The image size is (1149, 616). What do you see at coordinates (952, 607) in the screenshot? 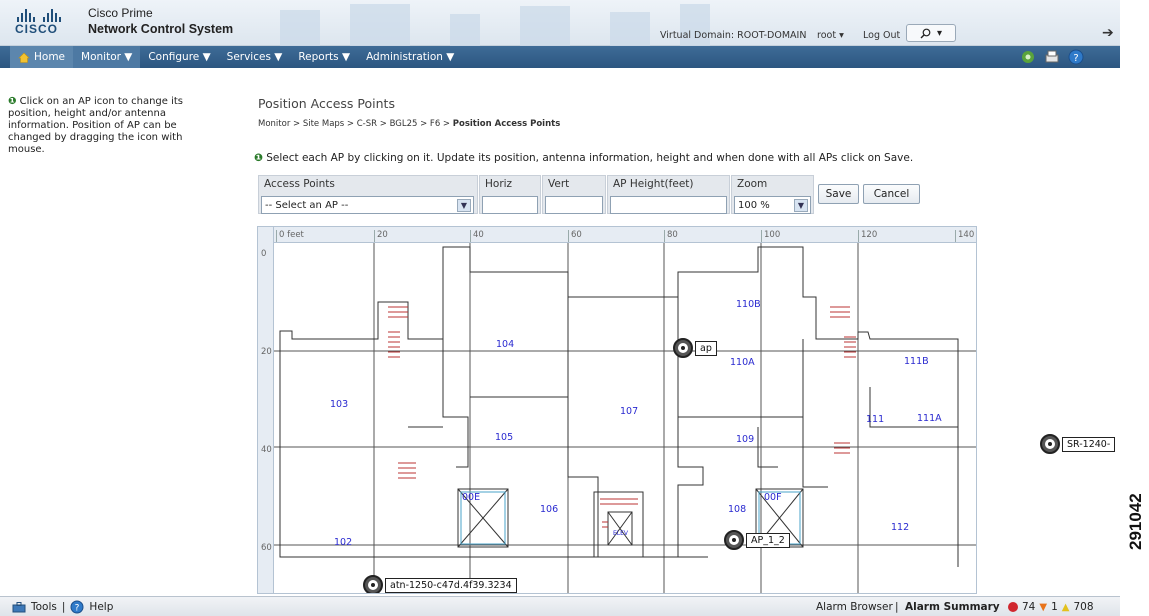
I see `alarm-summary-link: Alarm Summary` at bounding box center [952, 607].